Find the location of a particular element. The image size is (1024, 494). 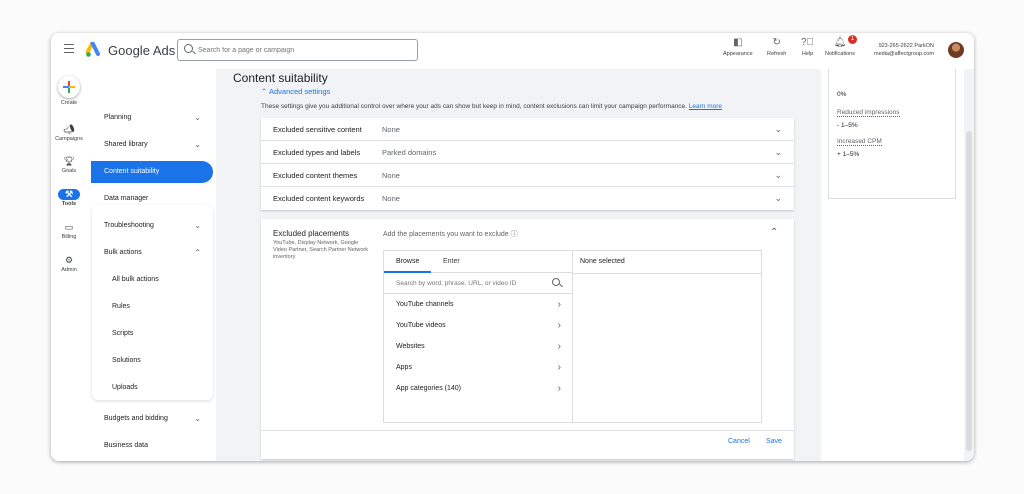

scrollbar is located at coordinates (969, 265).